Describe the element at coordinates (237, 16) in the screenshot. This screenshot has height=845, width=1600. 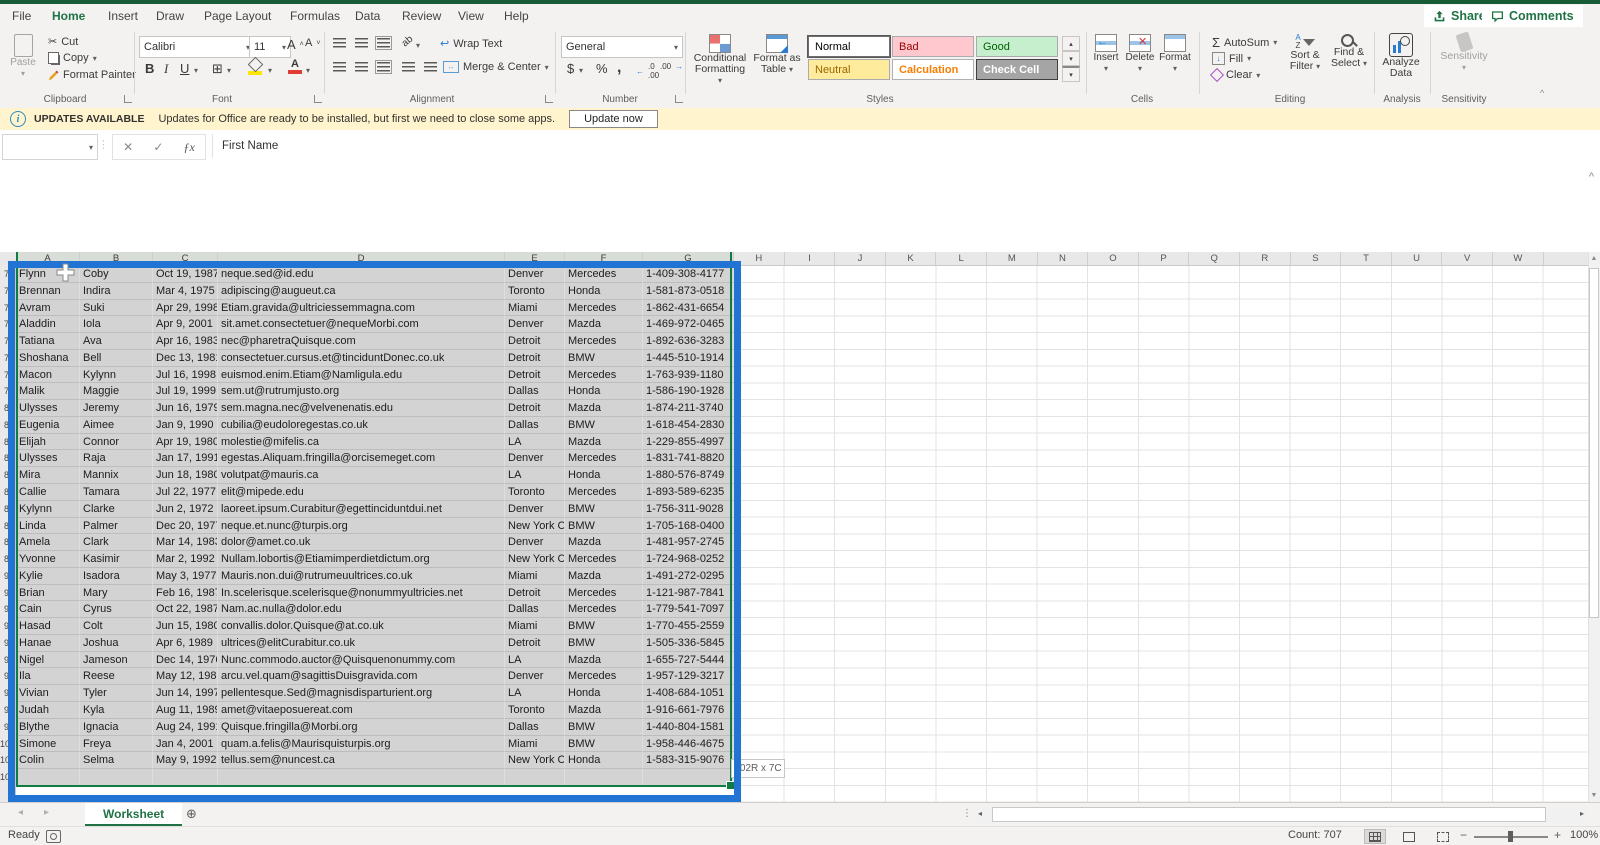
I see `ribbon-tab-page-layout: Page Layout` at that location.